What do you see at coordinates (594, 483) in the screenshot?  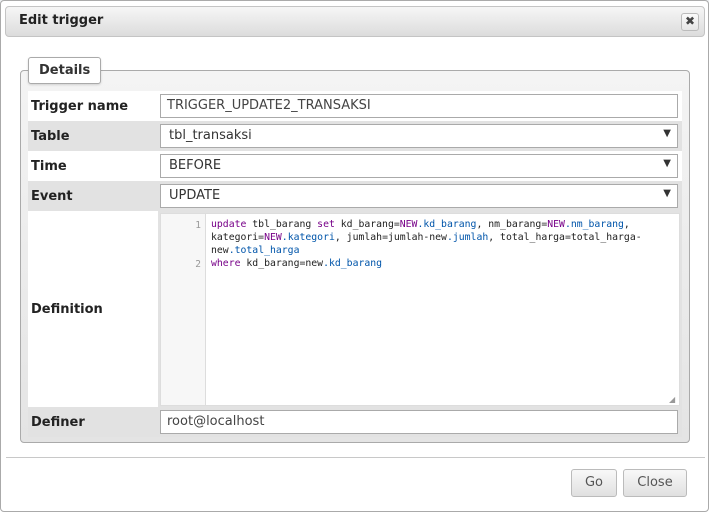 I see `go-button: Go` at bounding box center [594, 483].